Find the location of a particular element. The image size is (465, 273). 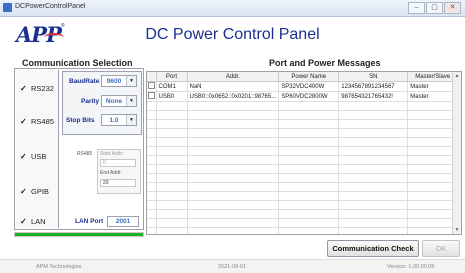

baudrate-select: 9600 ▼ is located at coordinates (119, 81).